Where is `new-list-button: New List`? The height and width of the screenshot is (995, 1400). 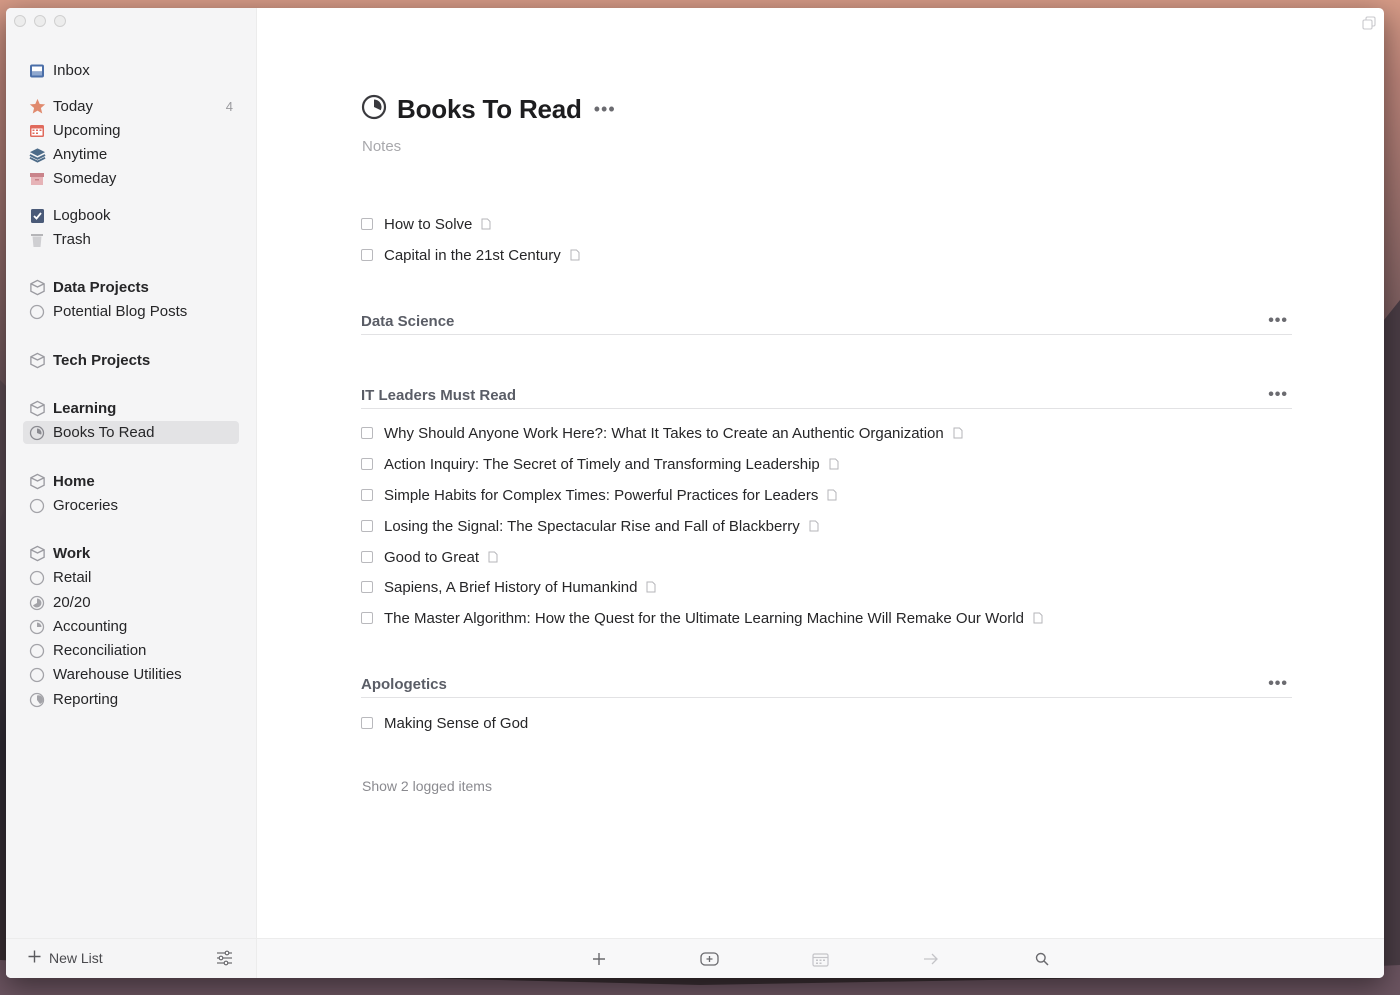
new-list-button: New List is located at coordinates (65, 958).